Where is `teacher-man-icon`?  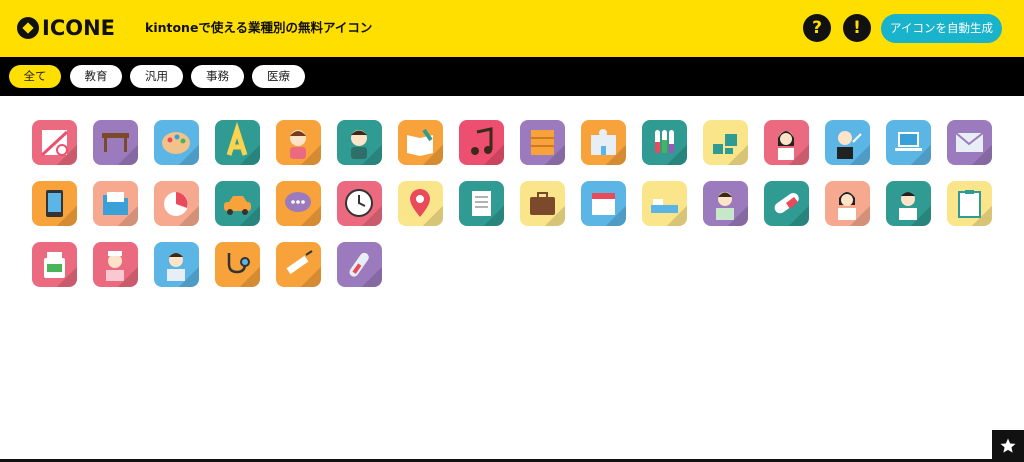 teacher-man-icon is located at coordinates (847, 142).